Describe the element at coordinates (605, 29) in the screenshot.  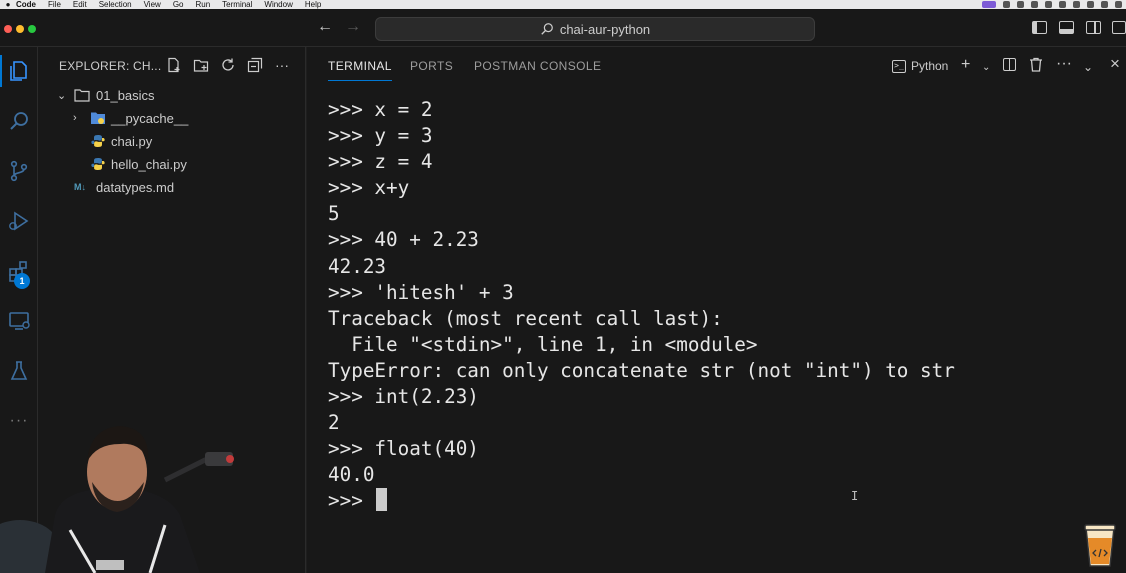
I see `command-center-label: chai-aur-python` at that location.